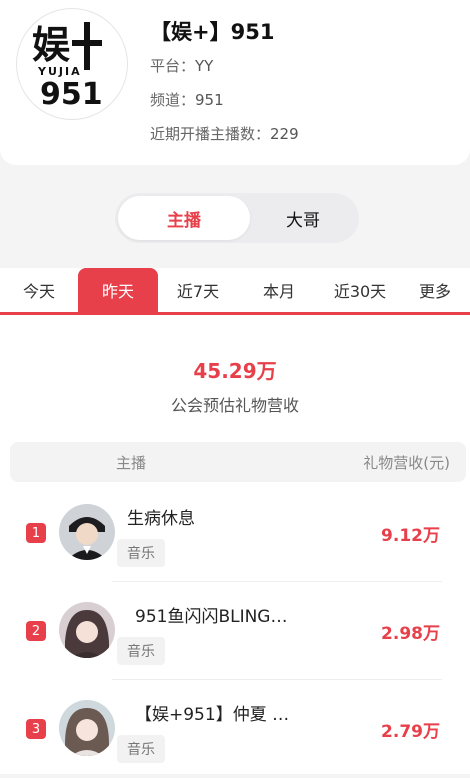 The width and height of the screenshot is (470, 778). What do you see at coordinates (210, 134) in the screenshot?
I see `active-anchors-label: 近期开播主播数：` at bounding box center [210, 134].